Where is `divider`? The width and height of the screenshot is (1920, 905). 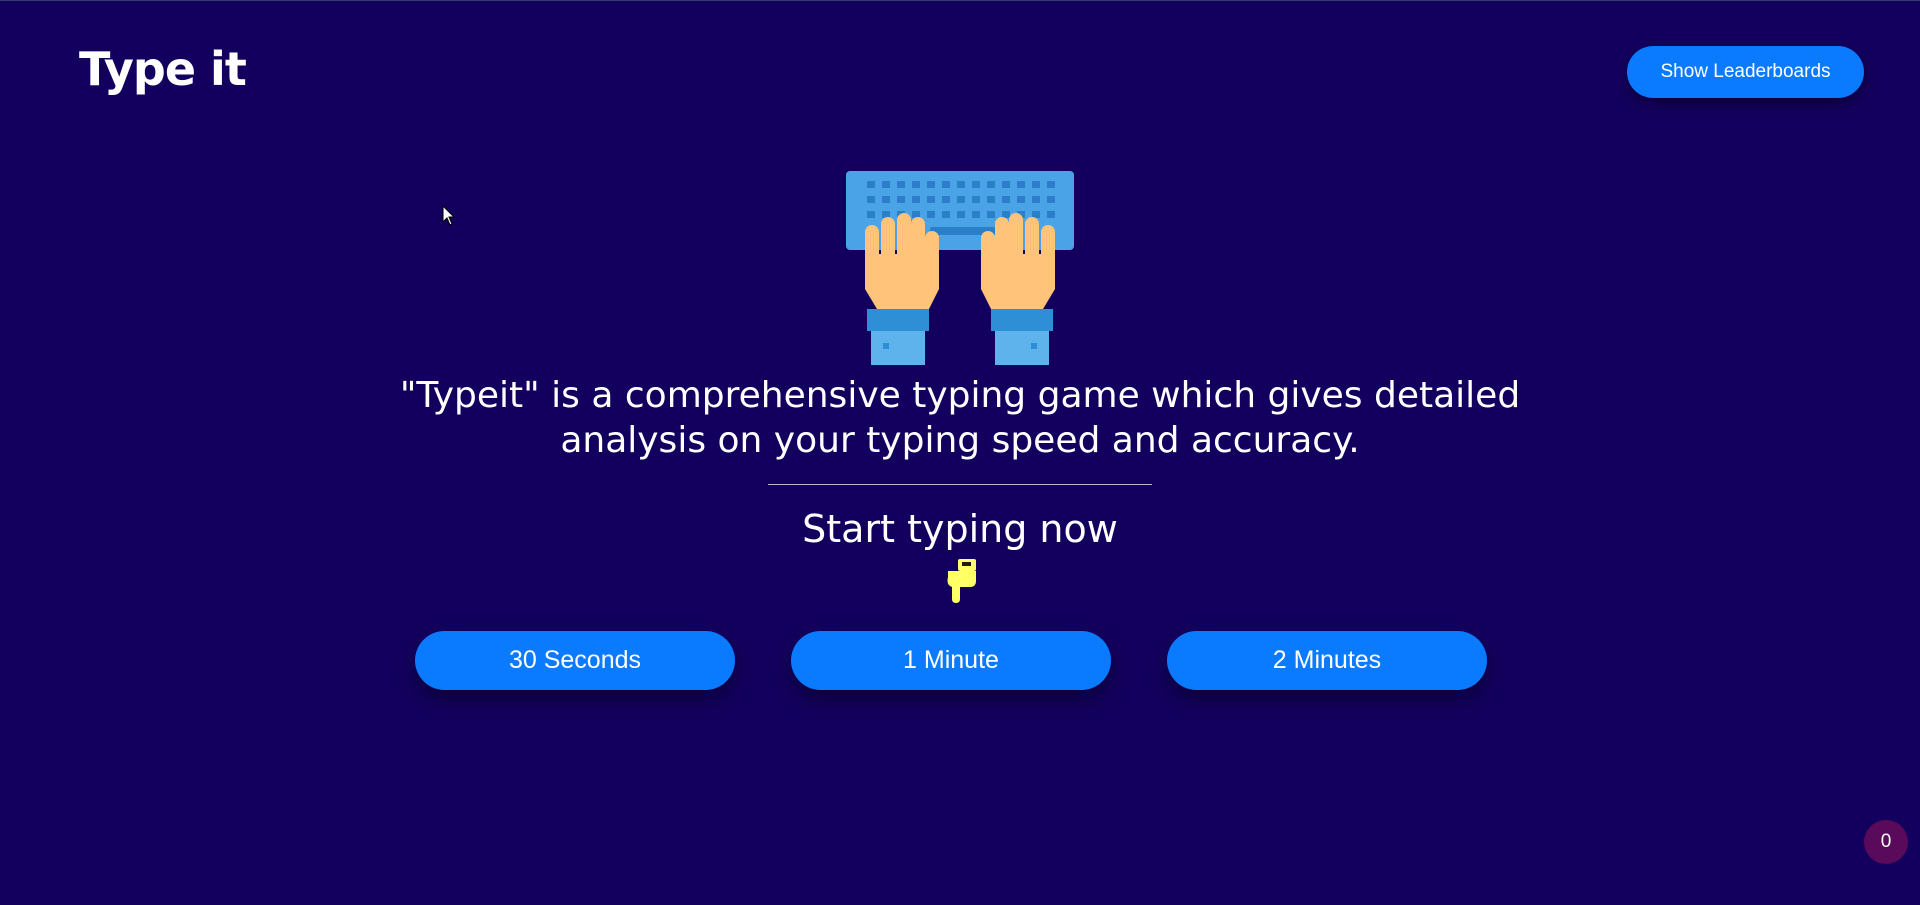 divider is located at coordinates (960, 484).